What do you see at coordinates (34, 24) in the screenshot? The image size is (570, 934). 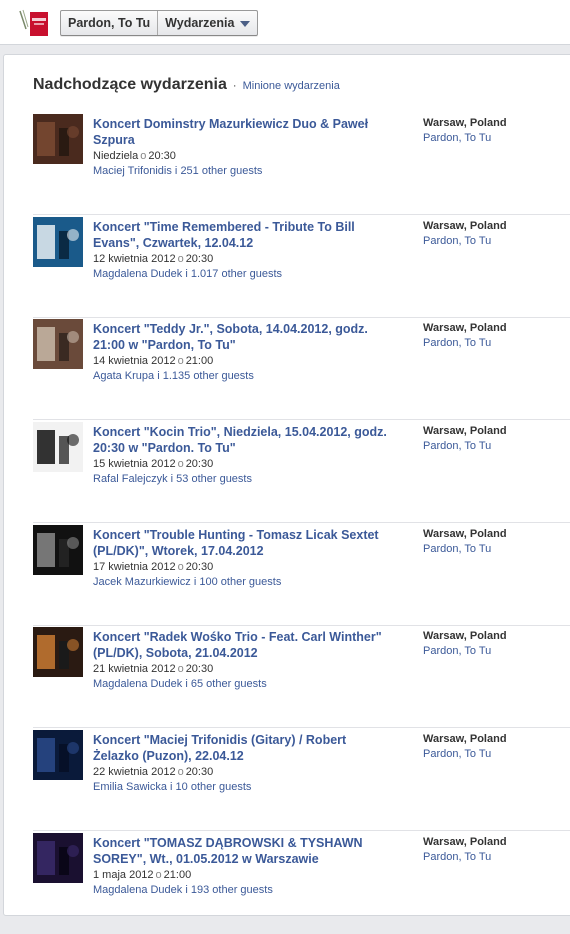 I see `page-logo` at bounding box center [34, 24].